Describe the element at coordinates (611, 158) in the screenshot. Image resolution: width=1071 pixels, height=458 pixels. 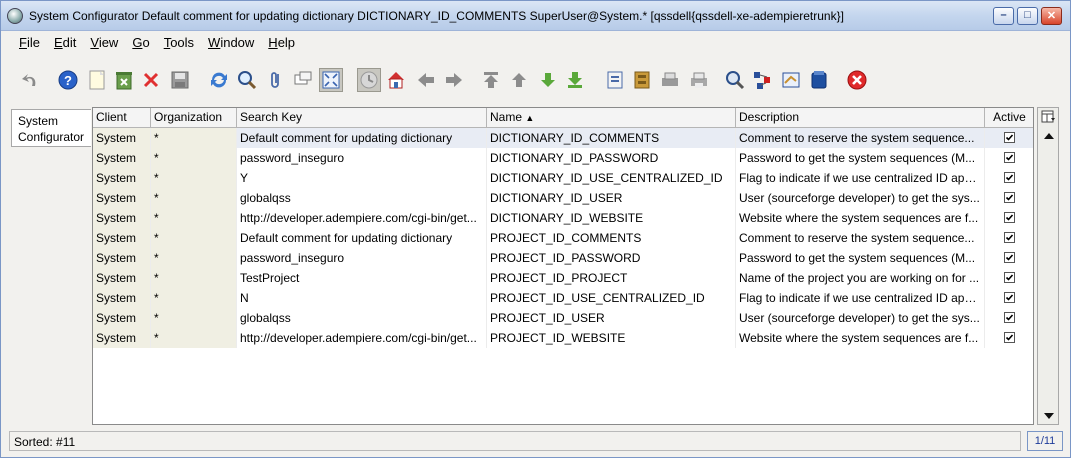
I see `cell-name: DICTIONARY_ID_PASSWORD` at that location.